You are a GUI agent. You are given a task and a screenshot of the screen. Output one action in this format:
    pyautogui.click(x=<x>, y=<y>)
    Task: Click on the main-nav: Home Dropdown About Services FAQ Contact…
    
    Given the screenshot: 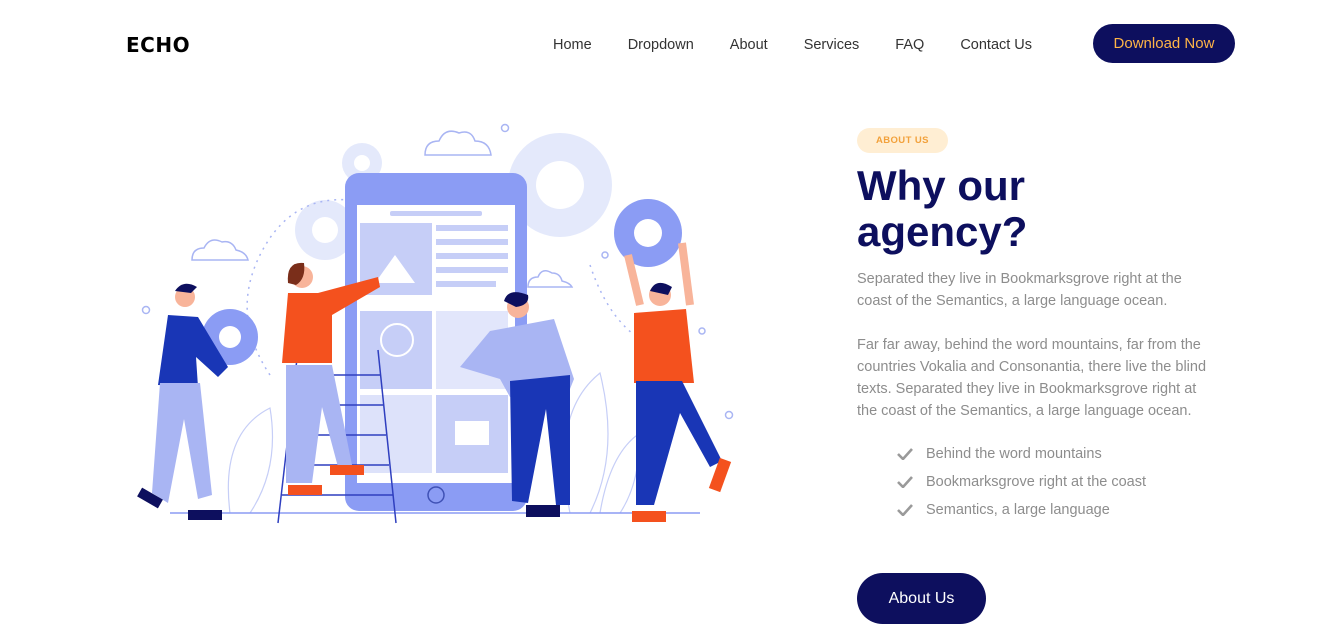 What is the action you would take?
    pyautogui.click(x=810, y=45)
    